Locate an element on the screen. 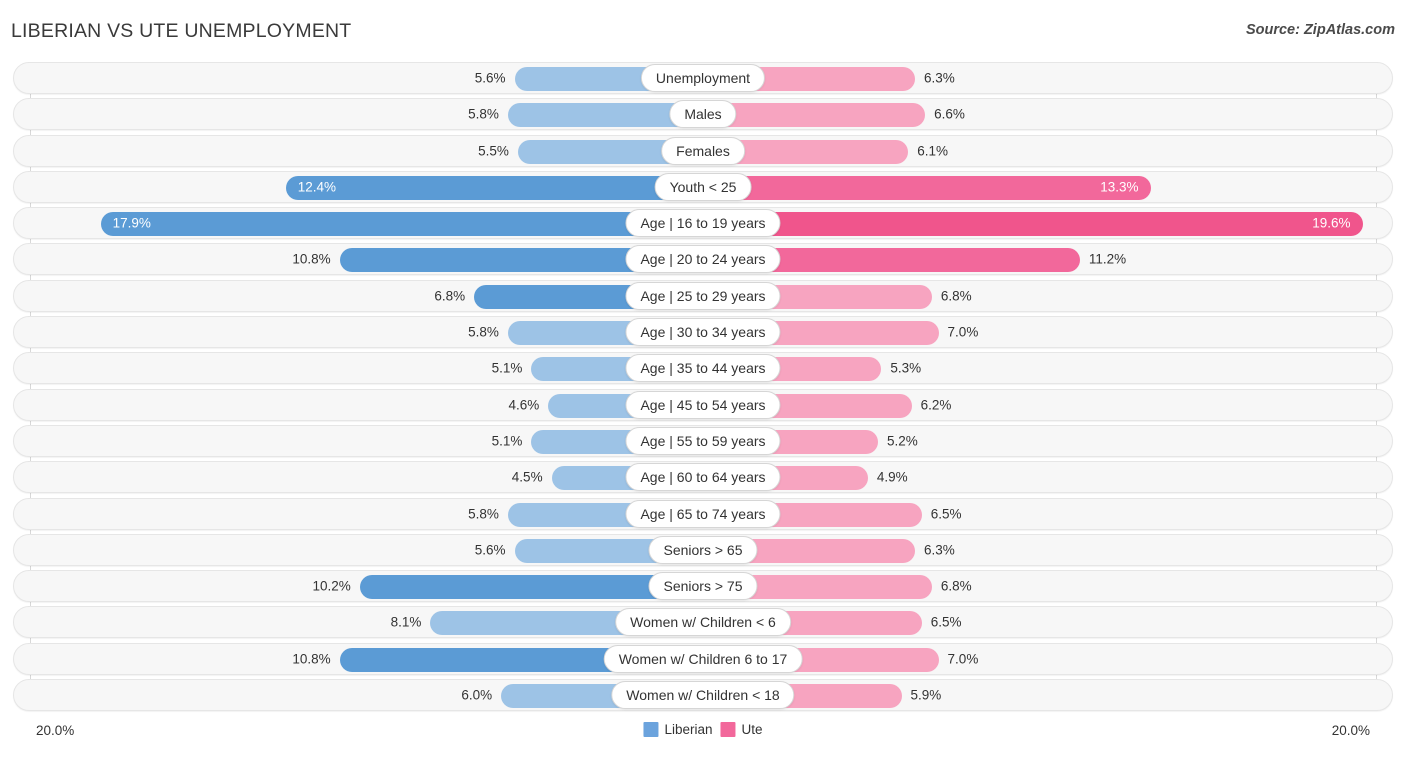  row-category-label: Age | 65 to 74 years is located at coordinates (703, 513).